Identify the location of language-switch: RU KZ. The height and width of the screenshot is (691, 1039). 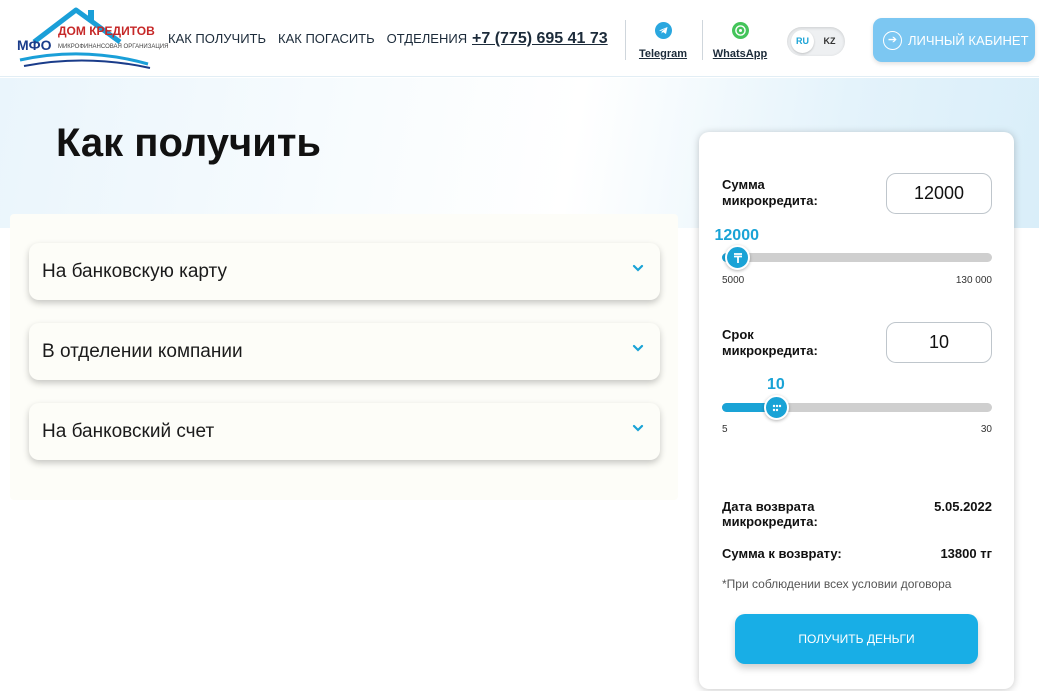
(816, 41).